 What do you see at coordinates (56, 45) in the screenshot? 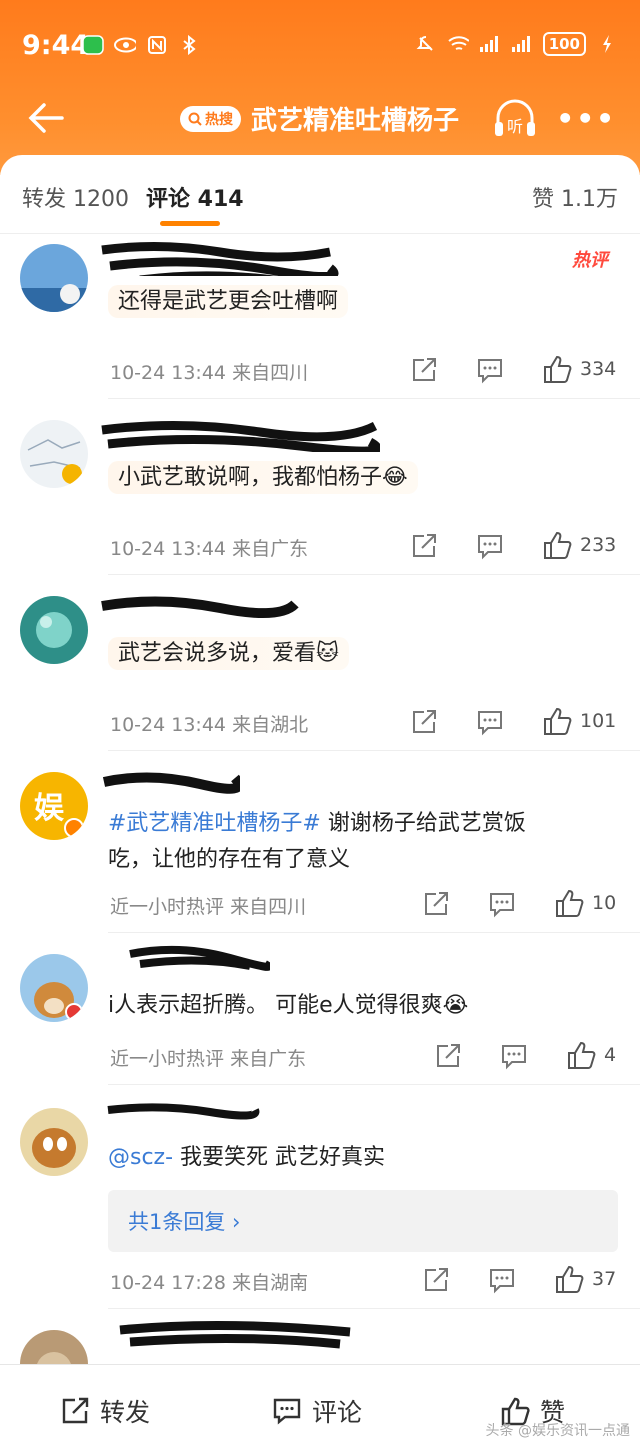
I see `status-time: 9:44` at bounding box center [56, 45].